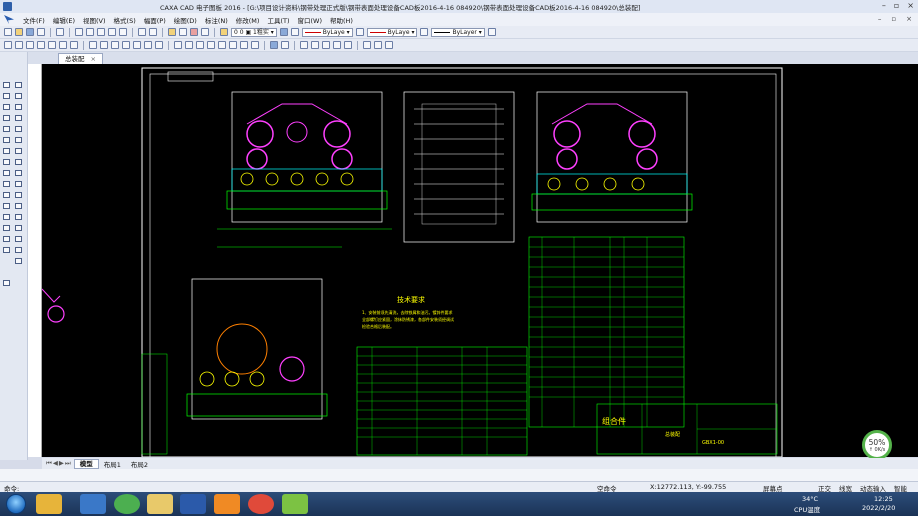 The image size is (918, 516). I want to click on layer-tool-icon, so click(283, 32).